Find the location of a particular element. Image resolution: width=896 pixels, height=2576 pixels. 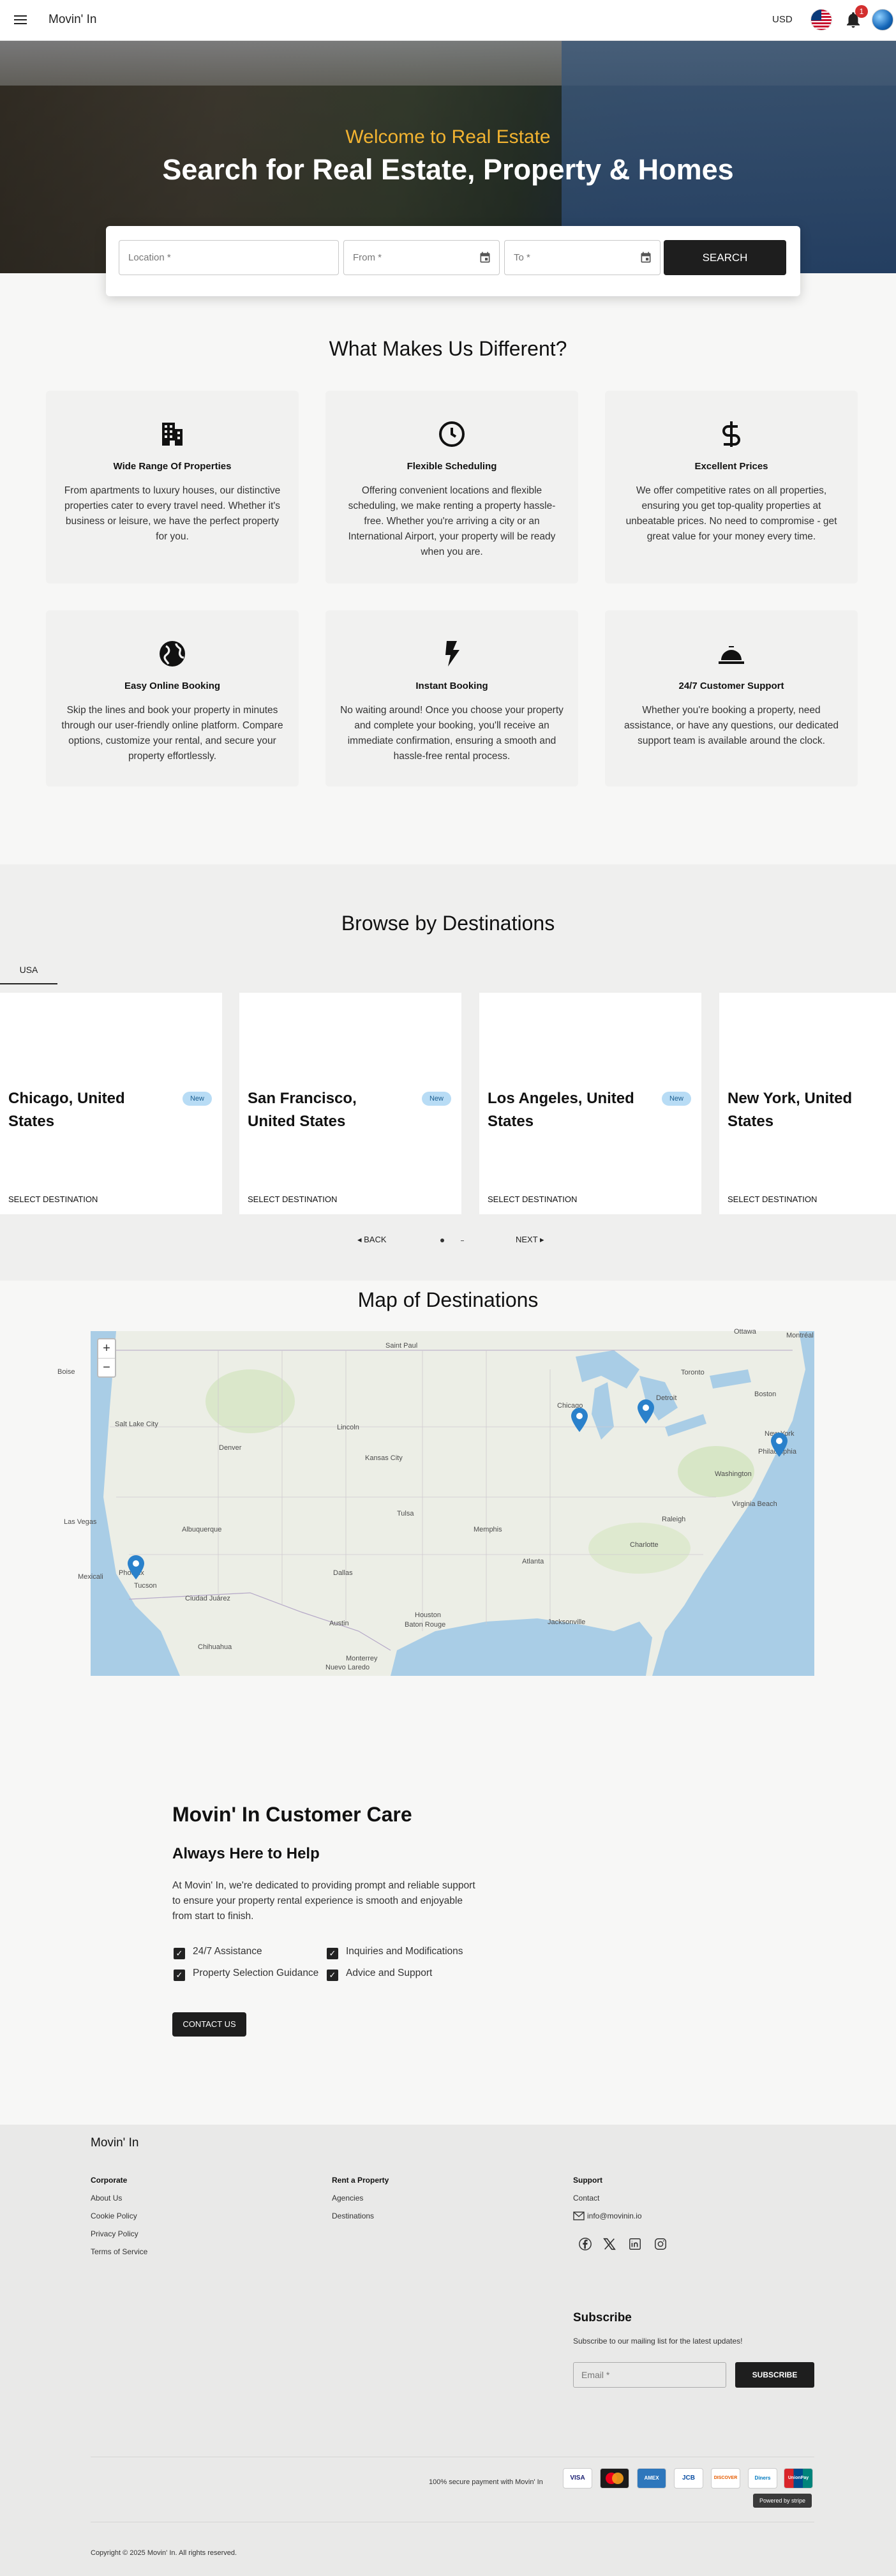

building-icon is located at coordinates (172, 434).